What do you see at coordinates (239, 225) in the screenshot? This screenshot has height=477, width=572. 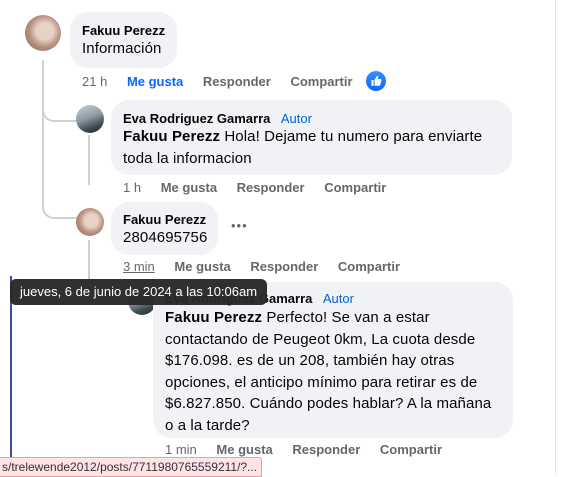 I see `more-options-icon: •••` at bounding box center [239, 225].